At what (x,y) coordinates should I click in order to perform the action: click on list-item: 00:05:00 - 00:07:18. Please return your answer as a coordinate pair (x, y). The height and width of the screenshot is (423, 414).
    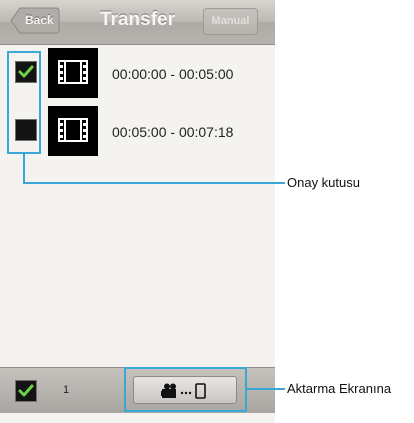
    Looking at the image, I should click on (137, 131).